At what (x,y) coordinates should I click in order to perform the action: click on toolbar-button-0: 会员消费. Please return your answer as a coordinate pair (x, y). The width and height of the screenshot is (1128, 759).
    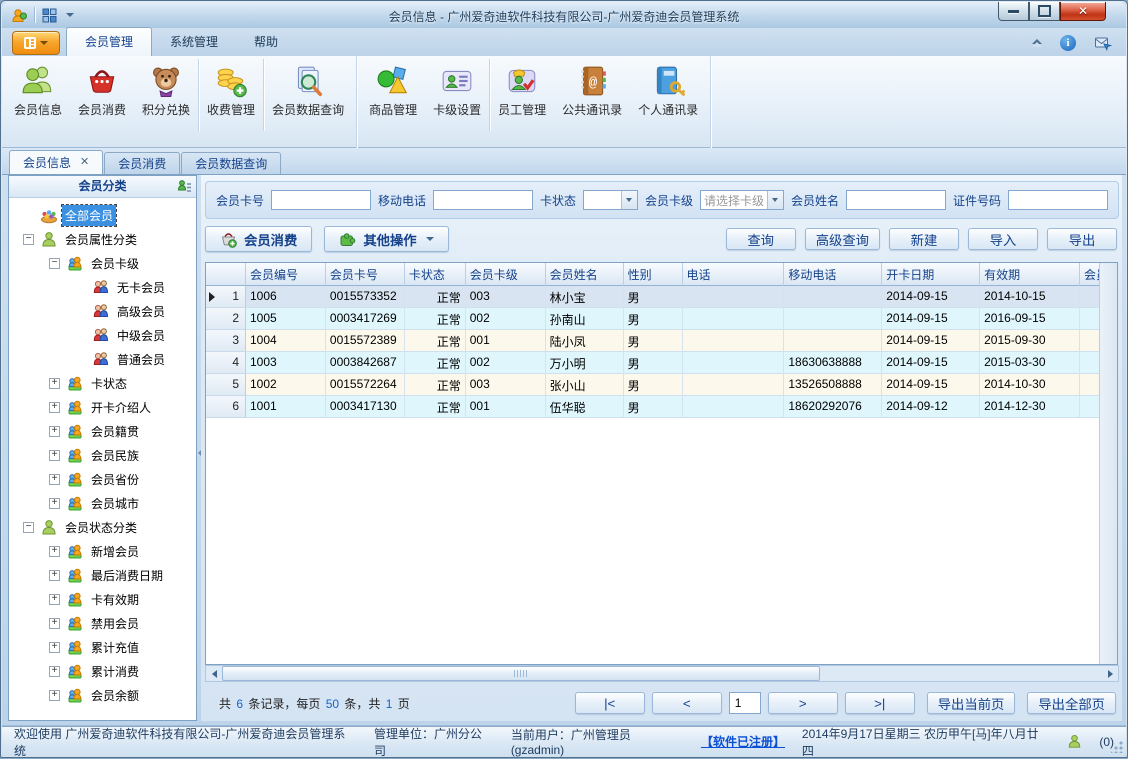
    Looking at the image, I should click on (259, 239).